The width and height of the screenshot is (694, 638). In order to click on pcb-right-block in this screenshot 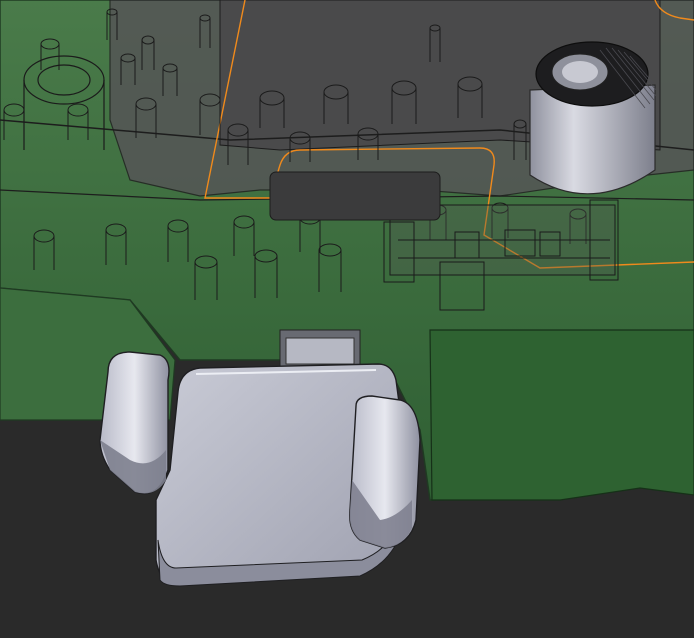, I will do `click(561, 415)`.